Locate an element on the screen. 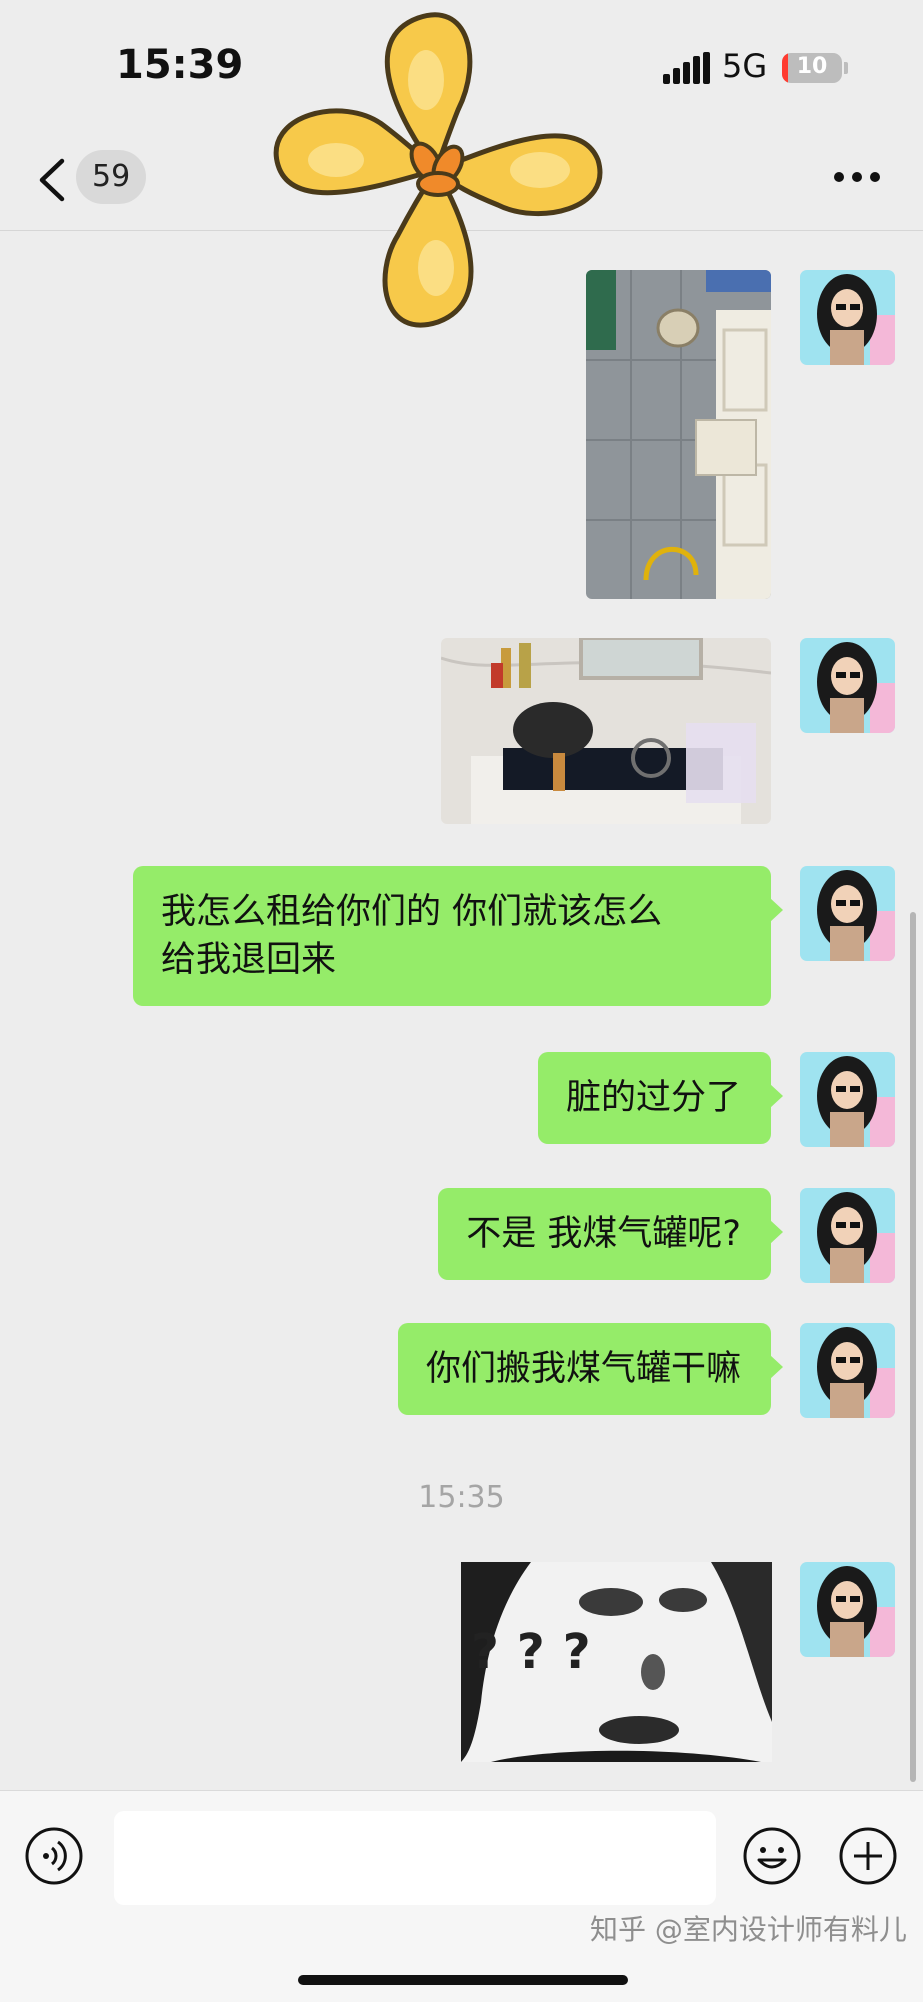  chat-scrollbar is located at coordinates (913, 1347).